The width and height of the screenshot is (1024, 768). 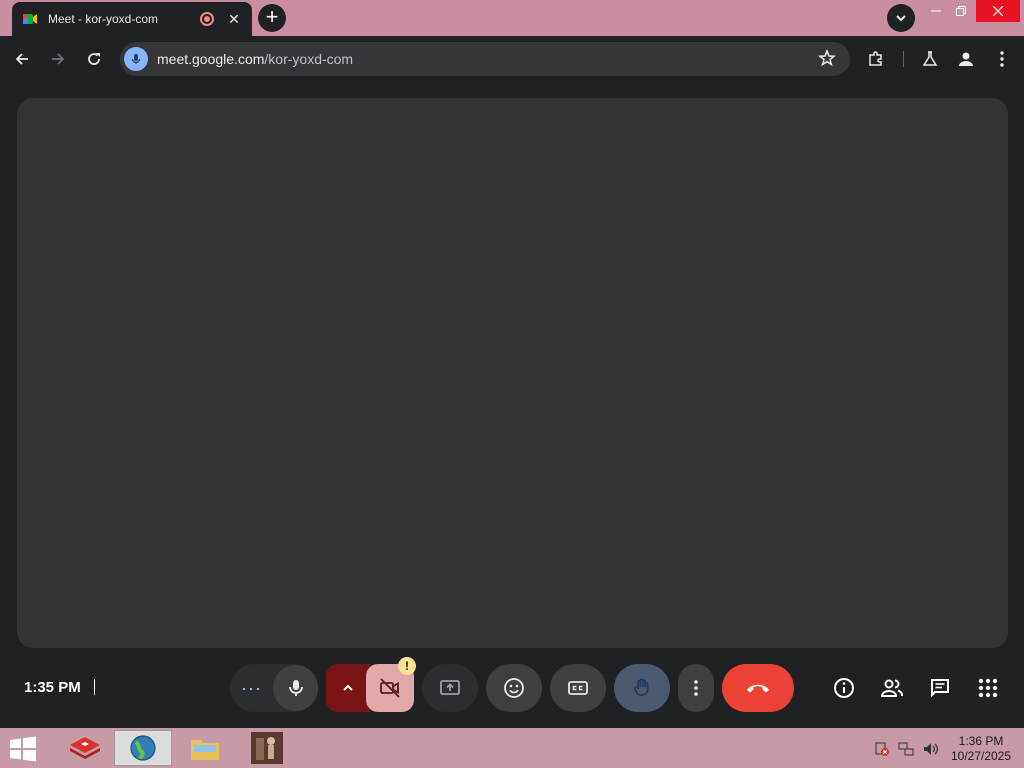 What do you see at coordinates (512, 18) in the screenshot?
I see `browser-tabstrip: Meet - kor-yoxd-com ✕ +` at bounding box center [512, 18].